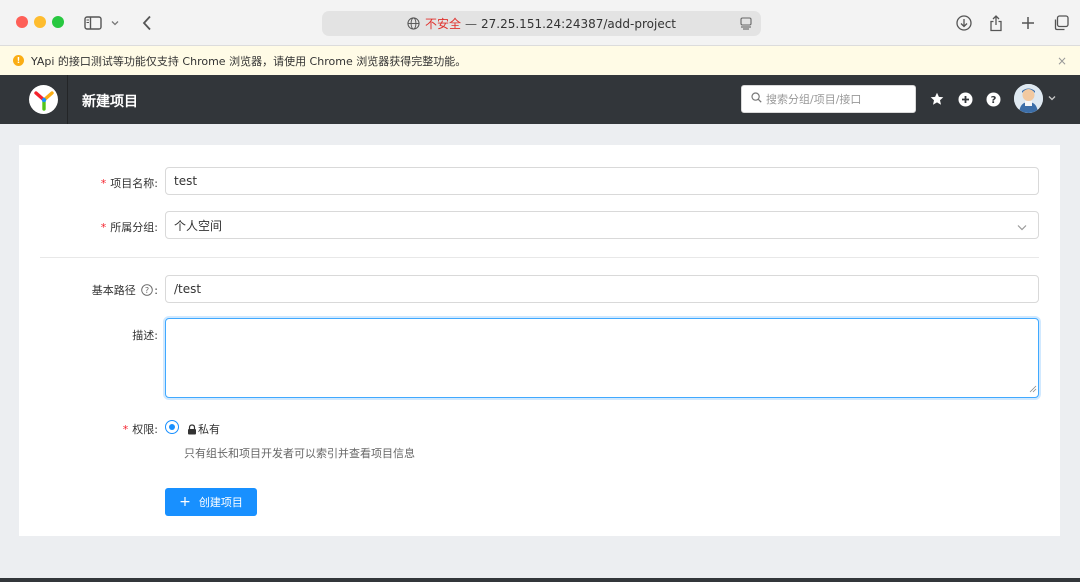  I want to click on address-bar: 不安全 — 27.25.151.24:24387/add-project, so click(541, 23).